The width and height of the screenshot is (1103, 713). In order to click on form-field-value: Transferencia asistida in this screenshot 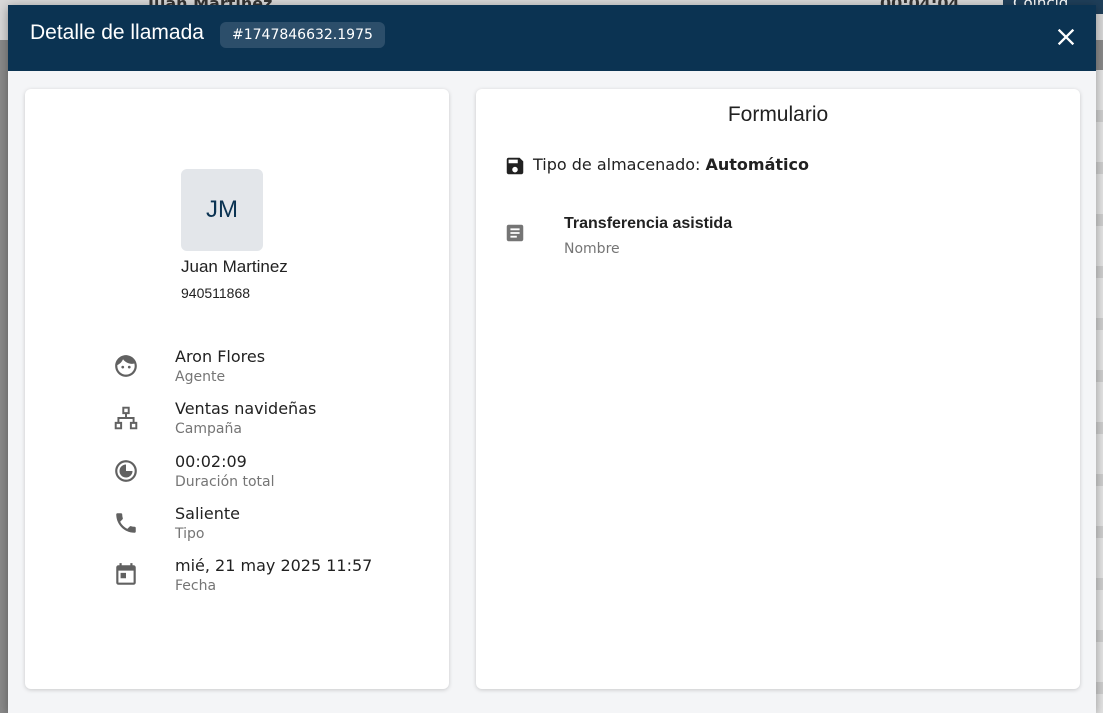, I will do `click(648, 223)`.